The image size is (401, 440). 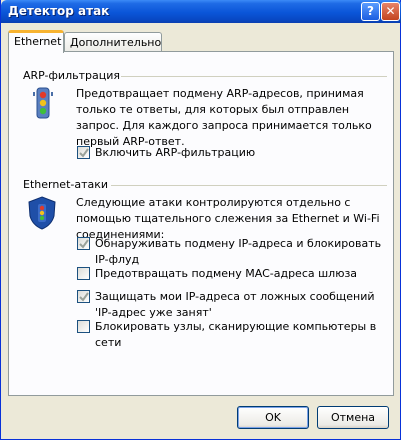 What do you see at coordinates (201, 11) in the screenshot?
I see `title-bar: Детектор атак ? ✕` at bounding box center [201, 11].